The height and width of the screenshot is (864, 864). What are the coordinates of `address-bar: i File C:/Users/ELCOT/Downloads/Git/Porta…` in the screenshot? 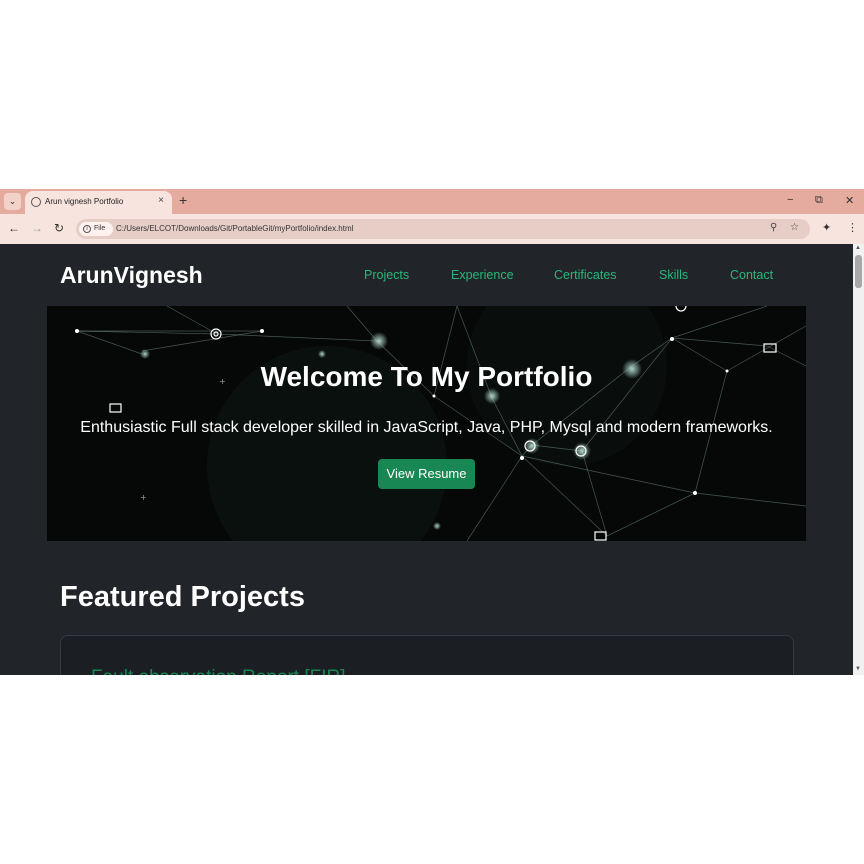 It's located at (443, 229).